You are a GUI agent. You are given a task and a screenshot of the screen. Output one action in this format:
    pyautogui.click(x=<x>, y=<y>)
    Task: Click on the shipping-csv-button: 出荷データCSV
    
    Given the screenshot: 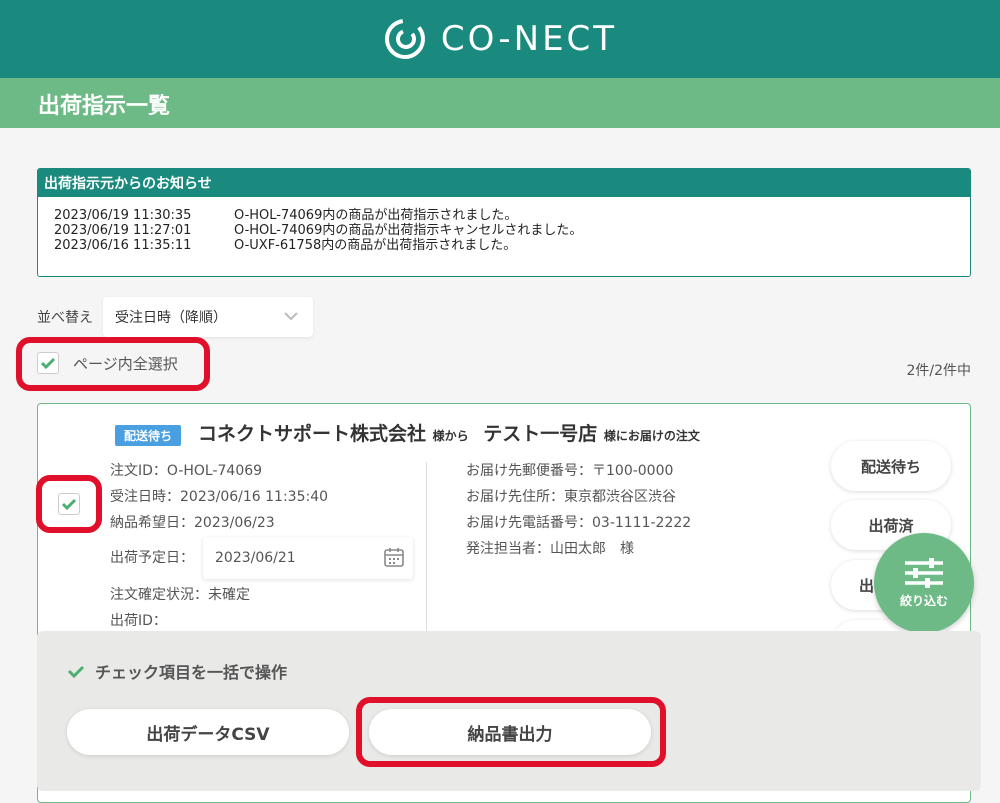 What is the action you would take?
    pyautogui.click(x=208, y=732)
    